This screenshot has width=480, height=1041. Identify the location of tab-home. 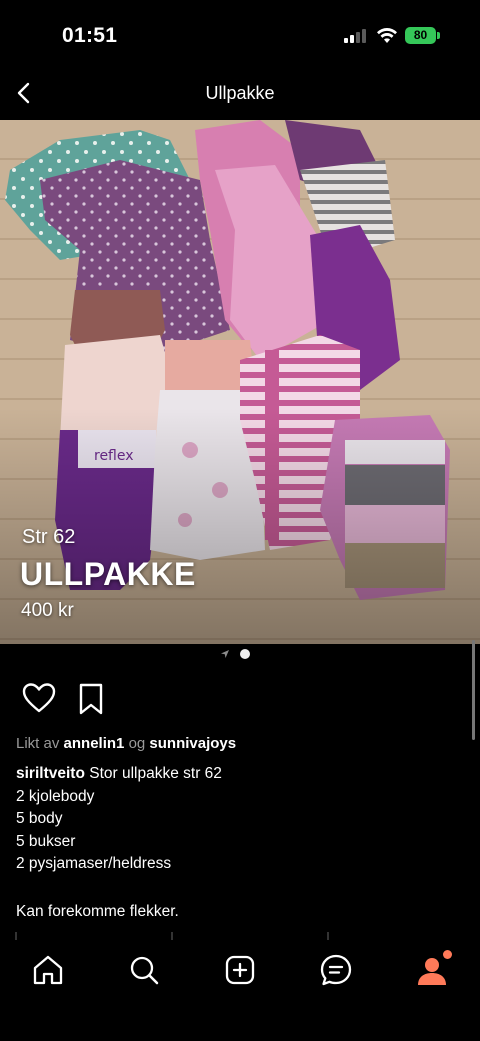
(48, 970).